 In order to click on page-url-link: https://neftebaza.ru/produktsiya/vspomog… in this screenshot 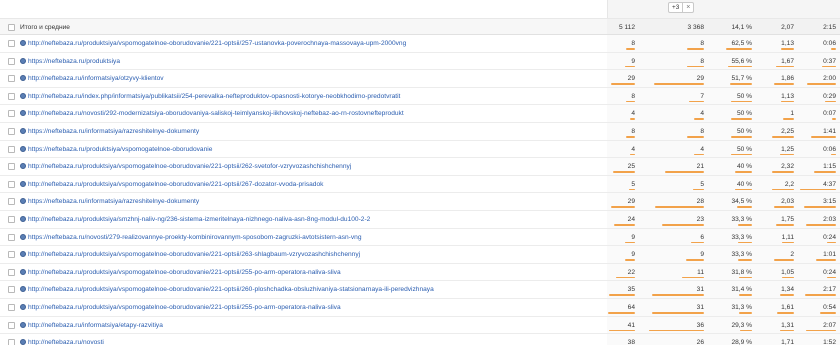, I will do `click(315, 149)`.